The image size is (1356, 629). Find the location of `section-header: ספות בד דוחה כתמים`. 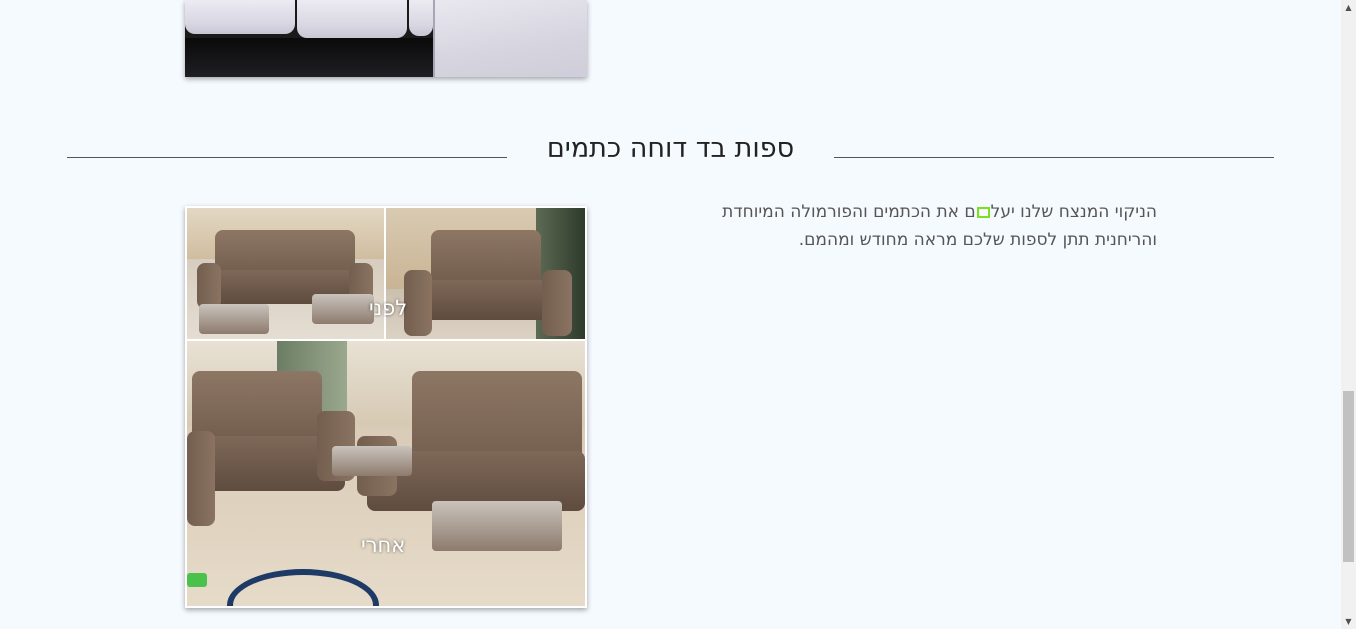

section-header: ספות בד דוחה כתמים is located at coordinates (670, 152).